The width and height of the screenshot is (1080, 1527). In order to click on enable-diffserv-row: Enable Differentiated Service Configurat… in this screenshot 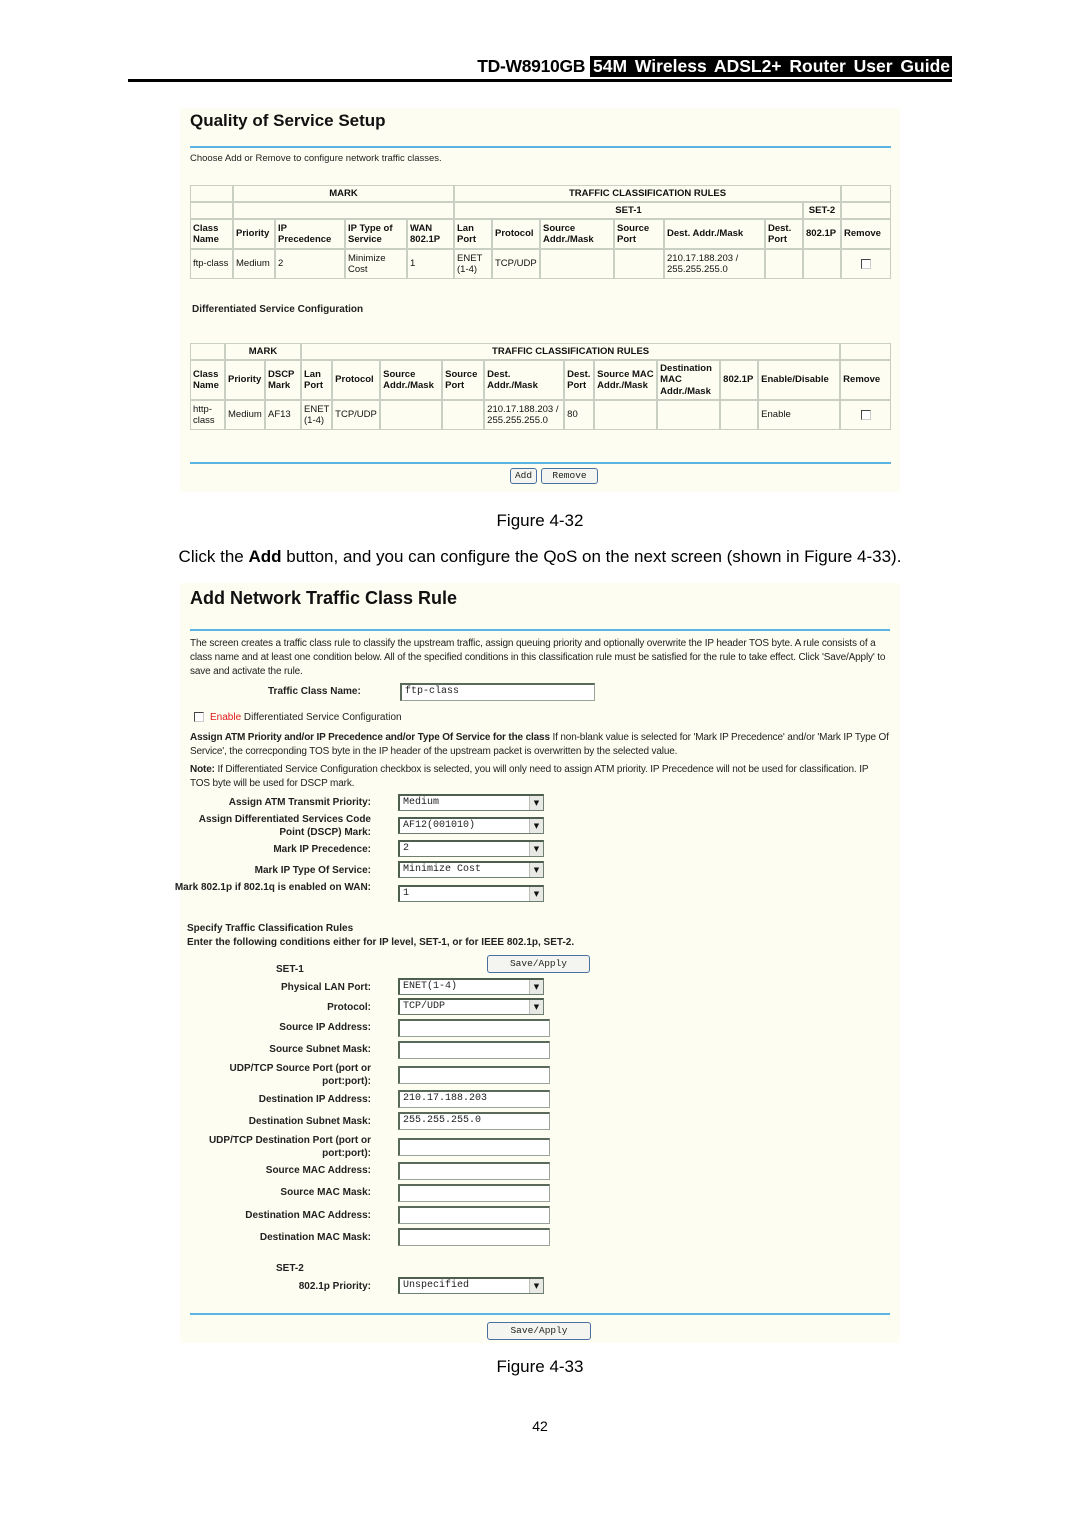, I will do `click(298, 717)`.